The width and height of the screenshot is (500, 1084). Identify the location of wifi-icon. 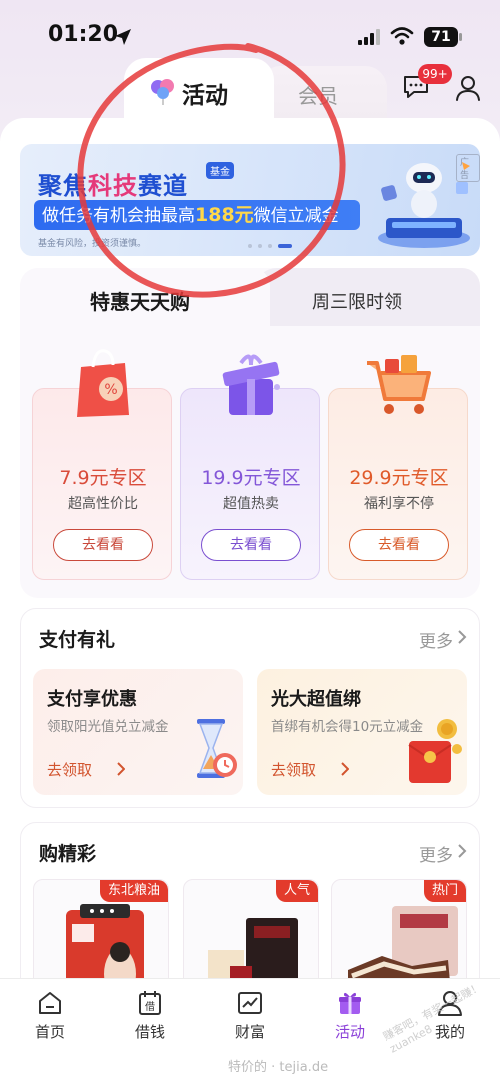
(402, 36).